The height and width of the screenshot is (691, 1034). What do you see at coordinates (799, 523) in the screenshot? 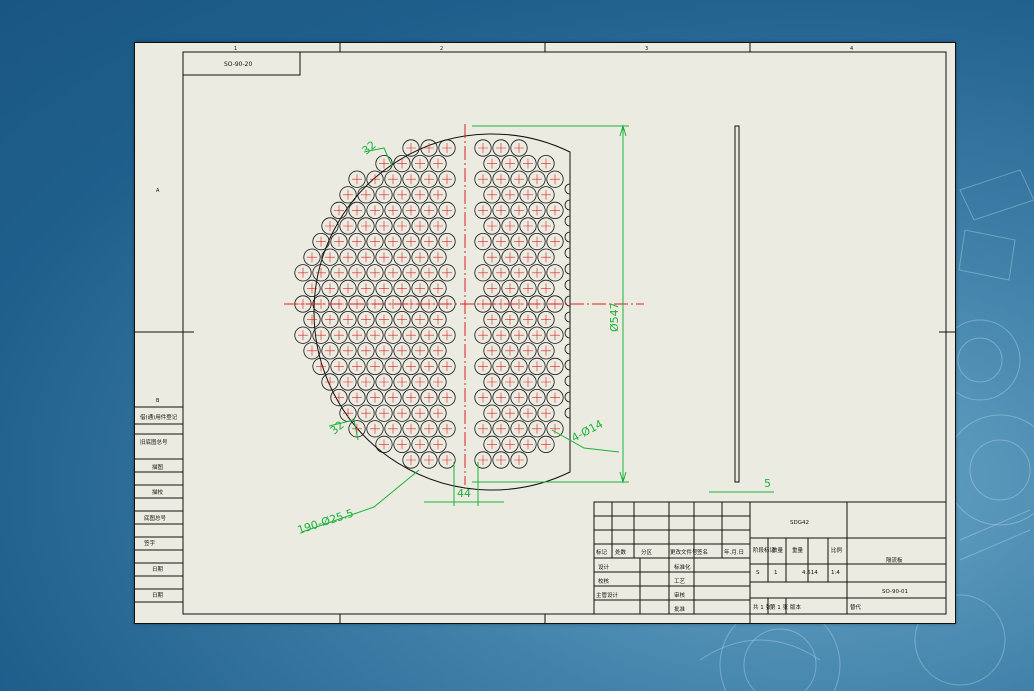
I see `part-code: SDG42` at bounding box center [799, 523].